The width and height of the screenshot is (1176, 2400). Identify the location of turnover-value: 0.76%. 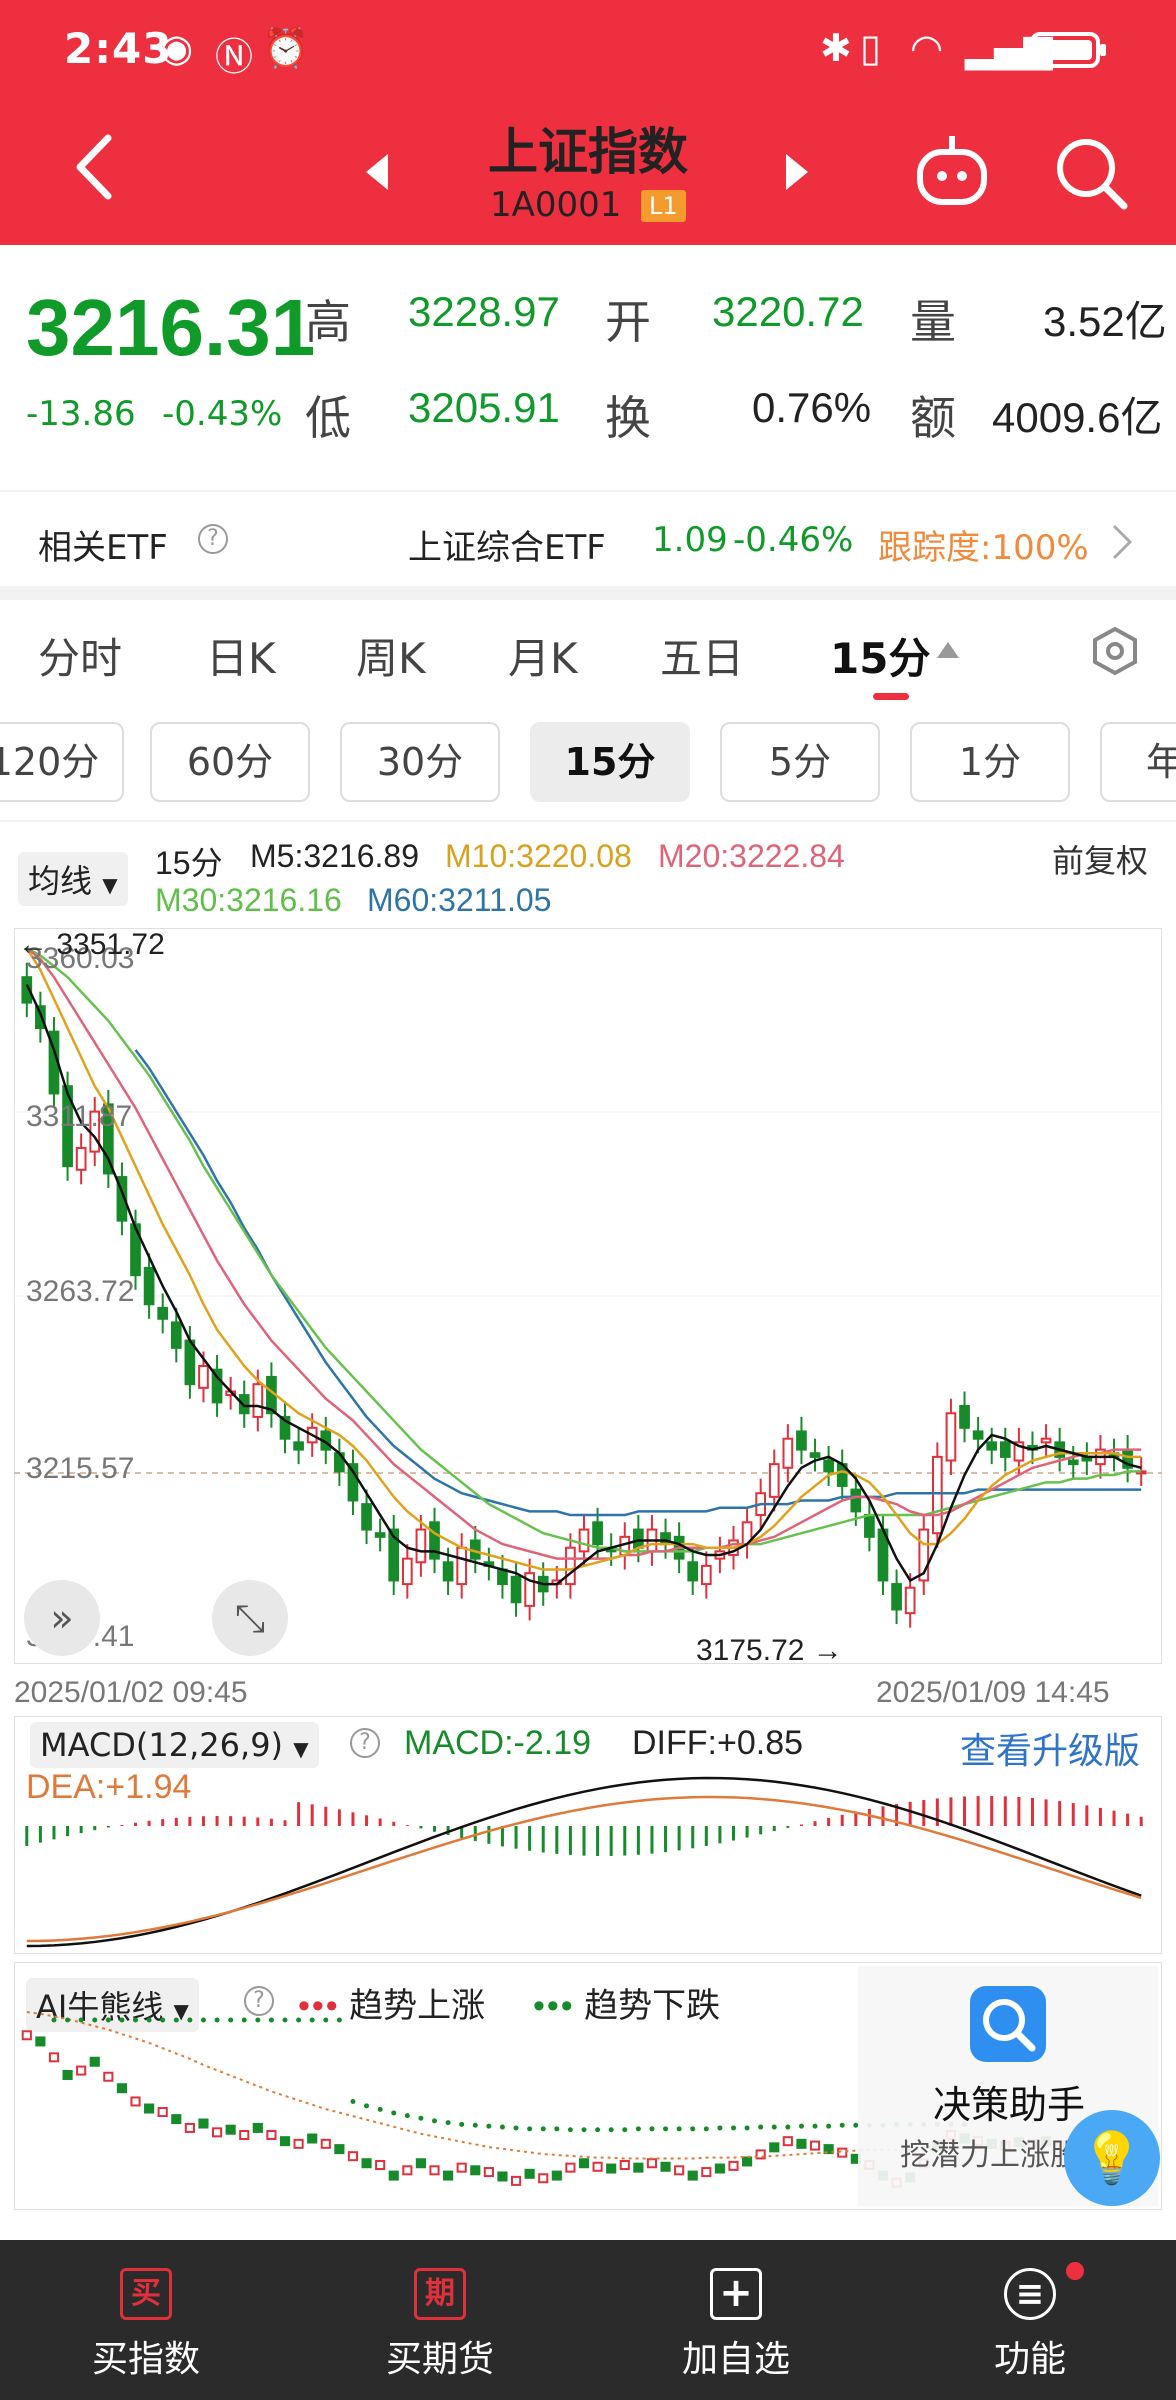
(812, 407).